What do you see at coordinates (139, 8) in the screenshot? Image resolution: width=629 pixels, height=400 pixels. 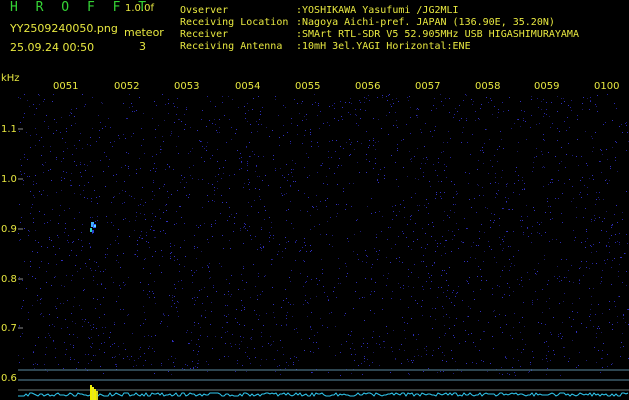 I see `app-version: 1.0.0f` at bounding box center [139, 8].